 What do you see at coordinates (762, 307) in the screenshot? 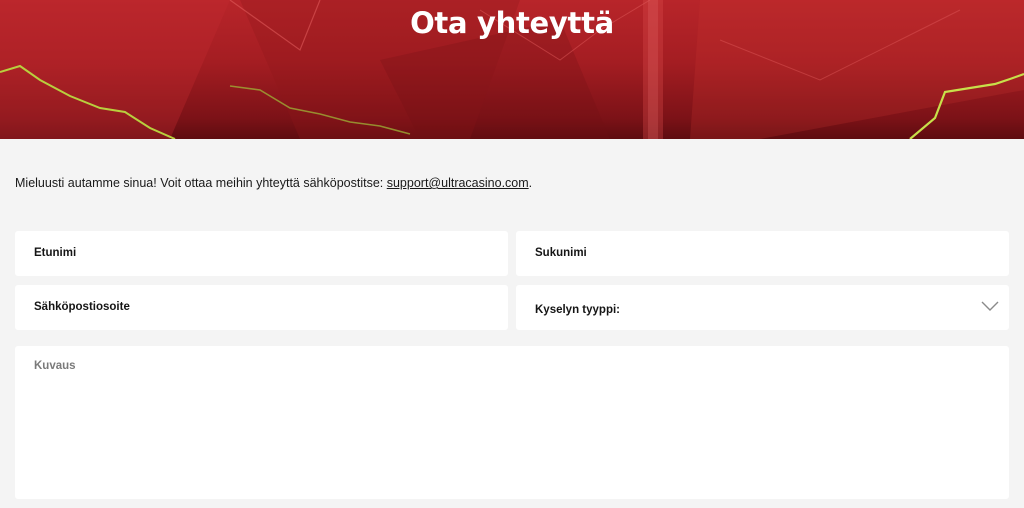
I see `inquiry-type-select: Kyselyn tyyppi:` at bounding box center [762, 307].